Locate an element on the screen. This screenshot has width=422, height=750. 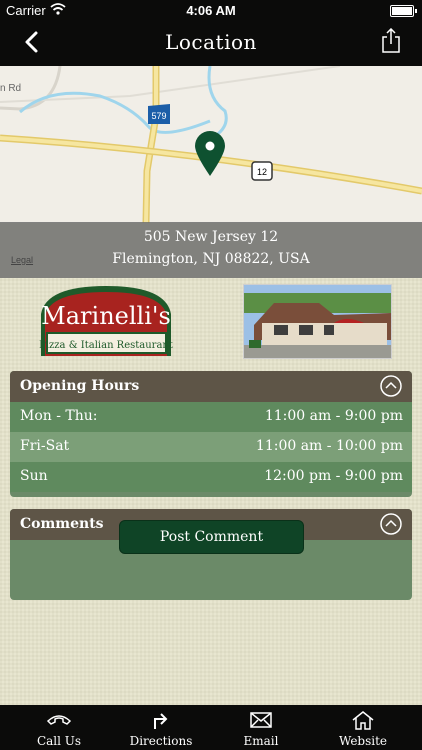
tab-website: Website is located at coordinates (363, 727).